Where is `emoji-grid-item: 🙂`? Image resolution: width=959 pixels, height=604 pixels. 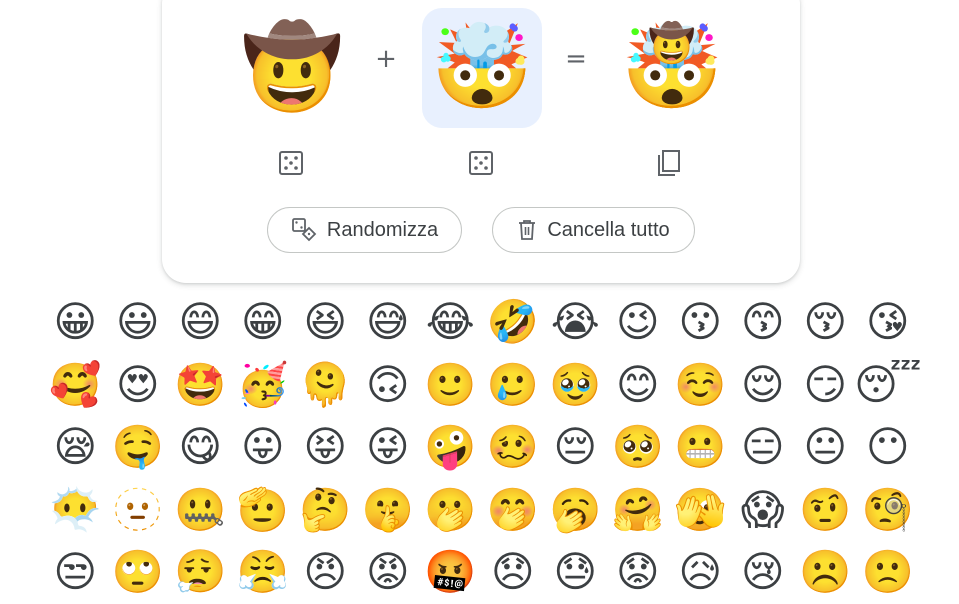
emoji-grid-item: 🙂 is located at coordinates (450, 385).